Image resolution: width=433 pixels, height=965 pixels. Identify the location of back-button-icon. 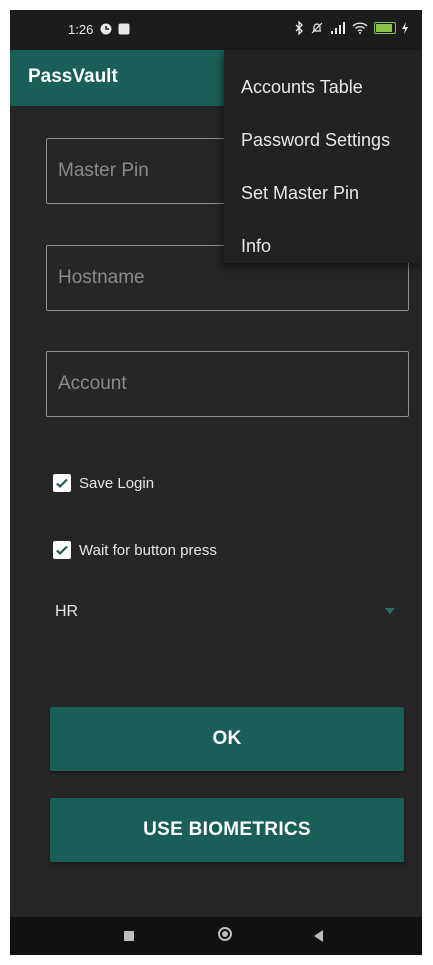
(318, 936).